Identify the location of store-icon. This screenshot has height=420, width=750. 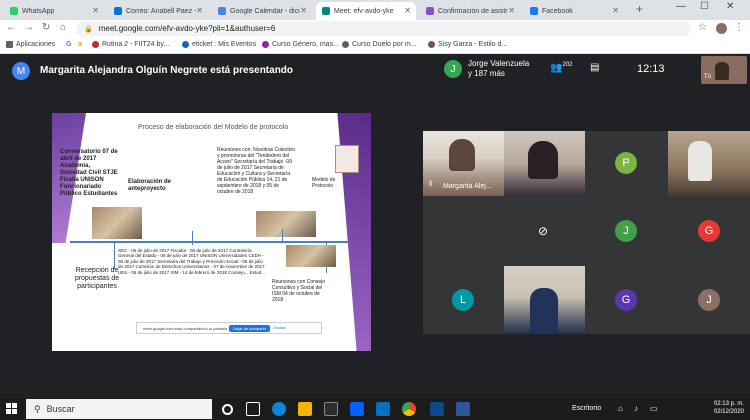
(331, 409).